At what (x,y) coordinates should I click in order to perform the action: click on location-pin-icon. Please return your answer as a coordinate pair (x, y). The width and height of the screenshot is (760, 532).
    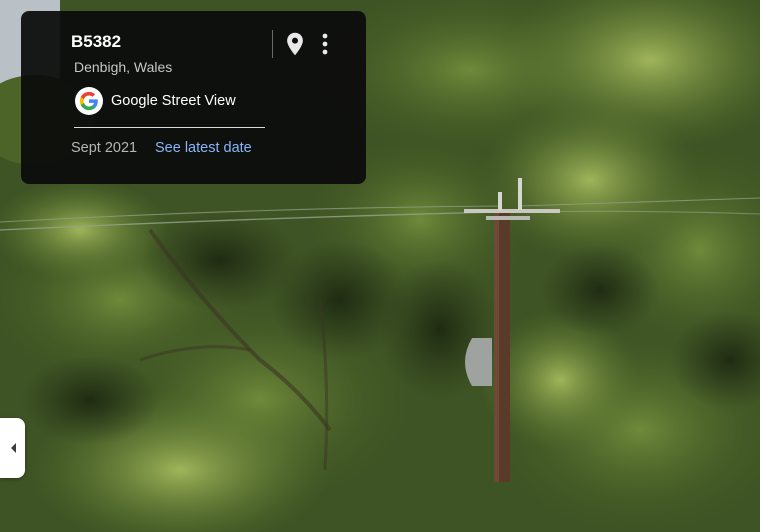
    Looking at the image, I should click on (295, 44).